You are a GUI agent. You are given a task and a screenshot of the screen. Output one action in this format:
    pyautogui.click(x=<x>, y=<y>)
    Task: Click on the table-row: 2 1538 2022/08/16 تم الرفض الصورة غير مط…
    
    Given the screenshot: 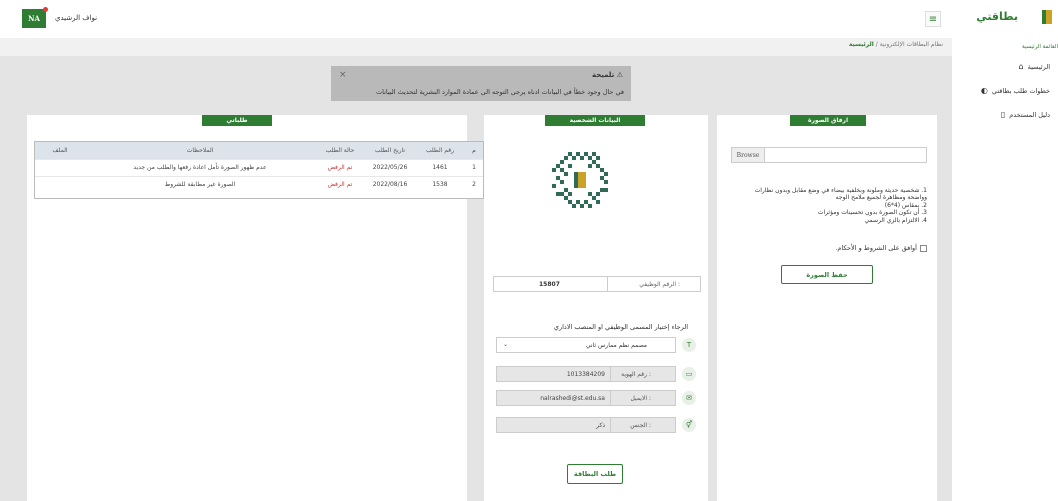 What is the action you would take?
    pyautogui.click(x=259, y=184)
    